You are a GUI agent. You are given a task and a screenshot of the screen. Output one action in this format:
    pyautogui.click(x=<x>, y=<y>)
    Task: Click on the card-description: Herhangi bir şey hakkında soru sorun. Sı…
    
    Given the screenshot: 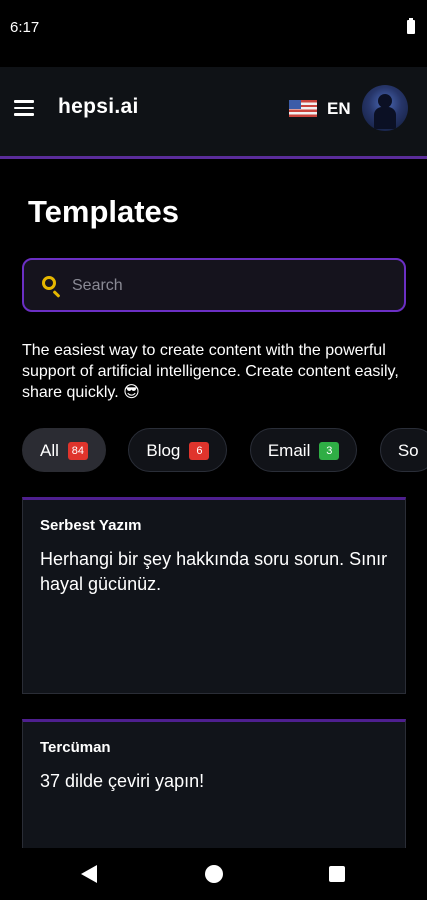 What is the action you would take?
    pyautogui.click(x=214, y=571)
    